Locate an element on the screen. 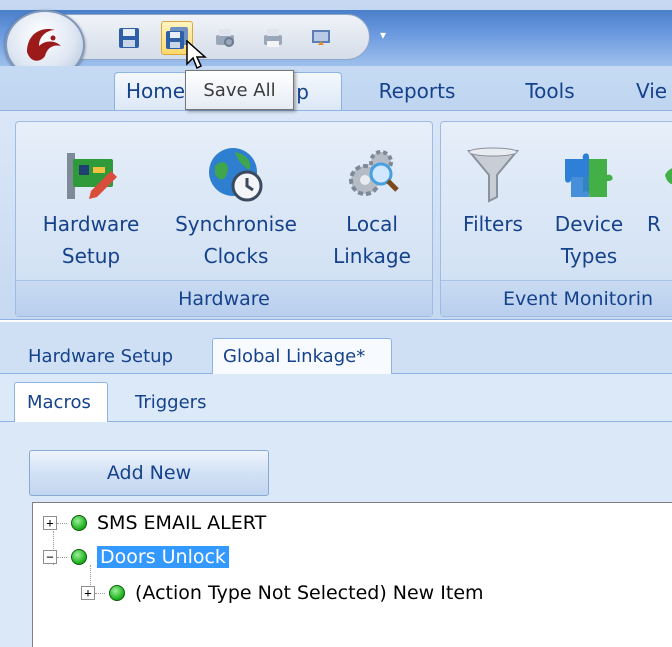 Image resolution: width=672 pixels, height=647 pixels. tab-reports-label: Reports is located at coordinates (417, 91).